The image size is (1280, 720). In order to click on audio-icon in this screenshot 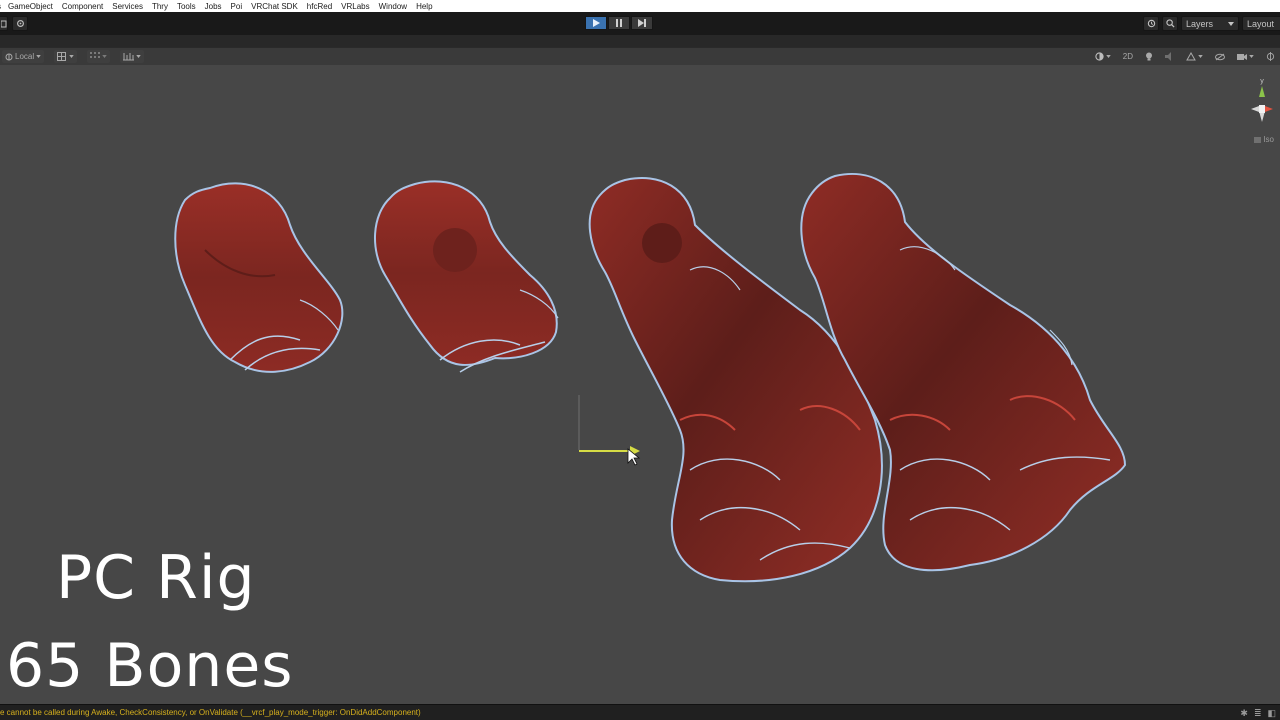, I will do `click(1168, 56)`.